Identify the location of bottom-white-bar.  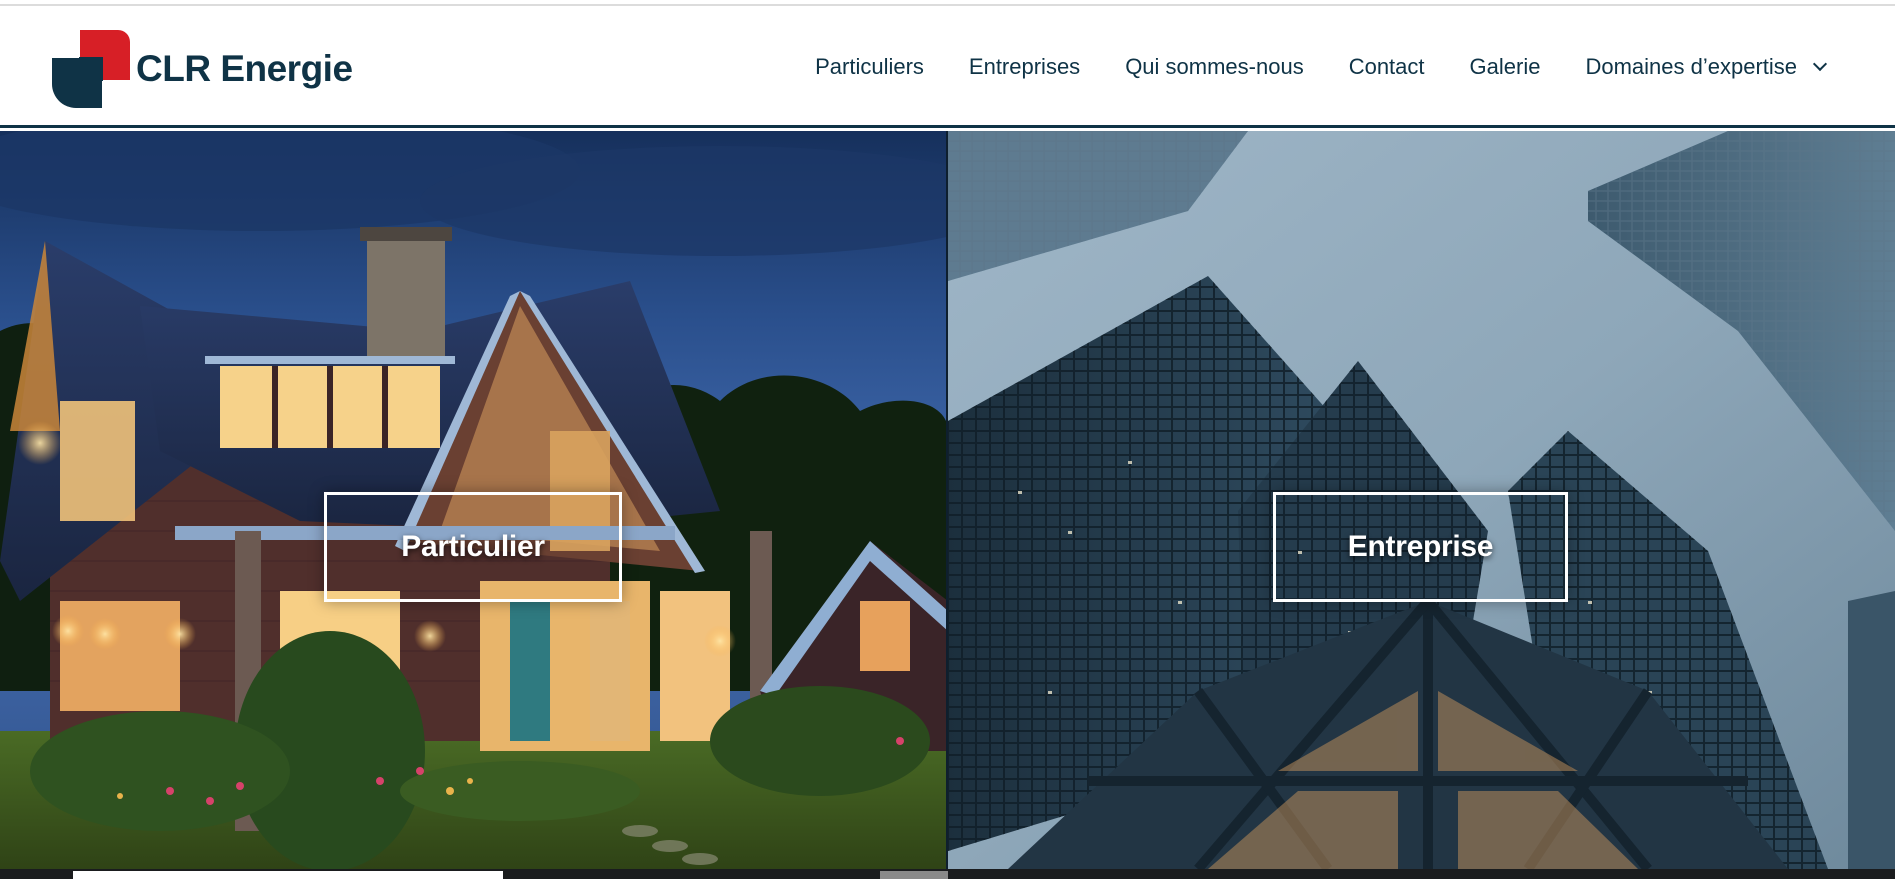
(288, 875).